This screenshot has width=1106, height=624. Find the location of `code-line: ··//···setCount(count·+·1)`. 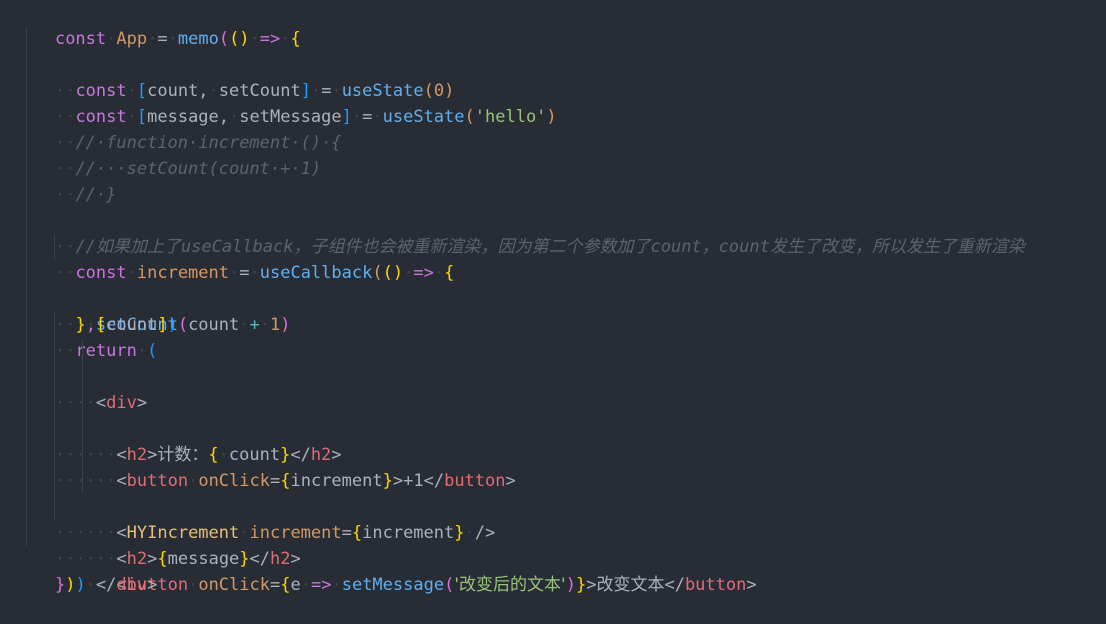

code-line: ··//···setCount(count·+·1) is located at coordinates (553, 141).